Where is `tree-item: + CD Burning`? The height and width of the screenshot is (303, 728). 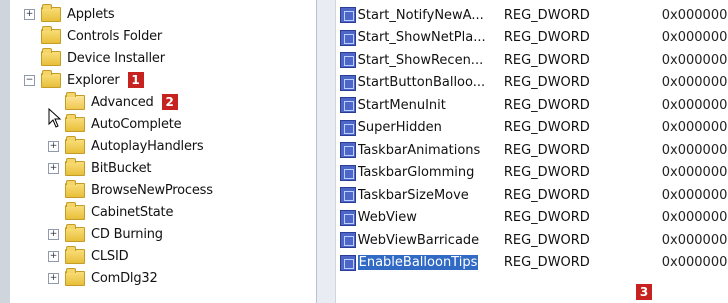
tree-item: + CD Burning is located at coordinates (105, 234).